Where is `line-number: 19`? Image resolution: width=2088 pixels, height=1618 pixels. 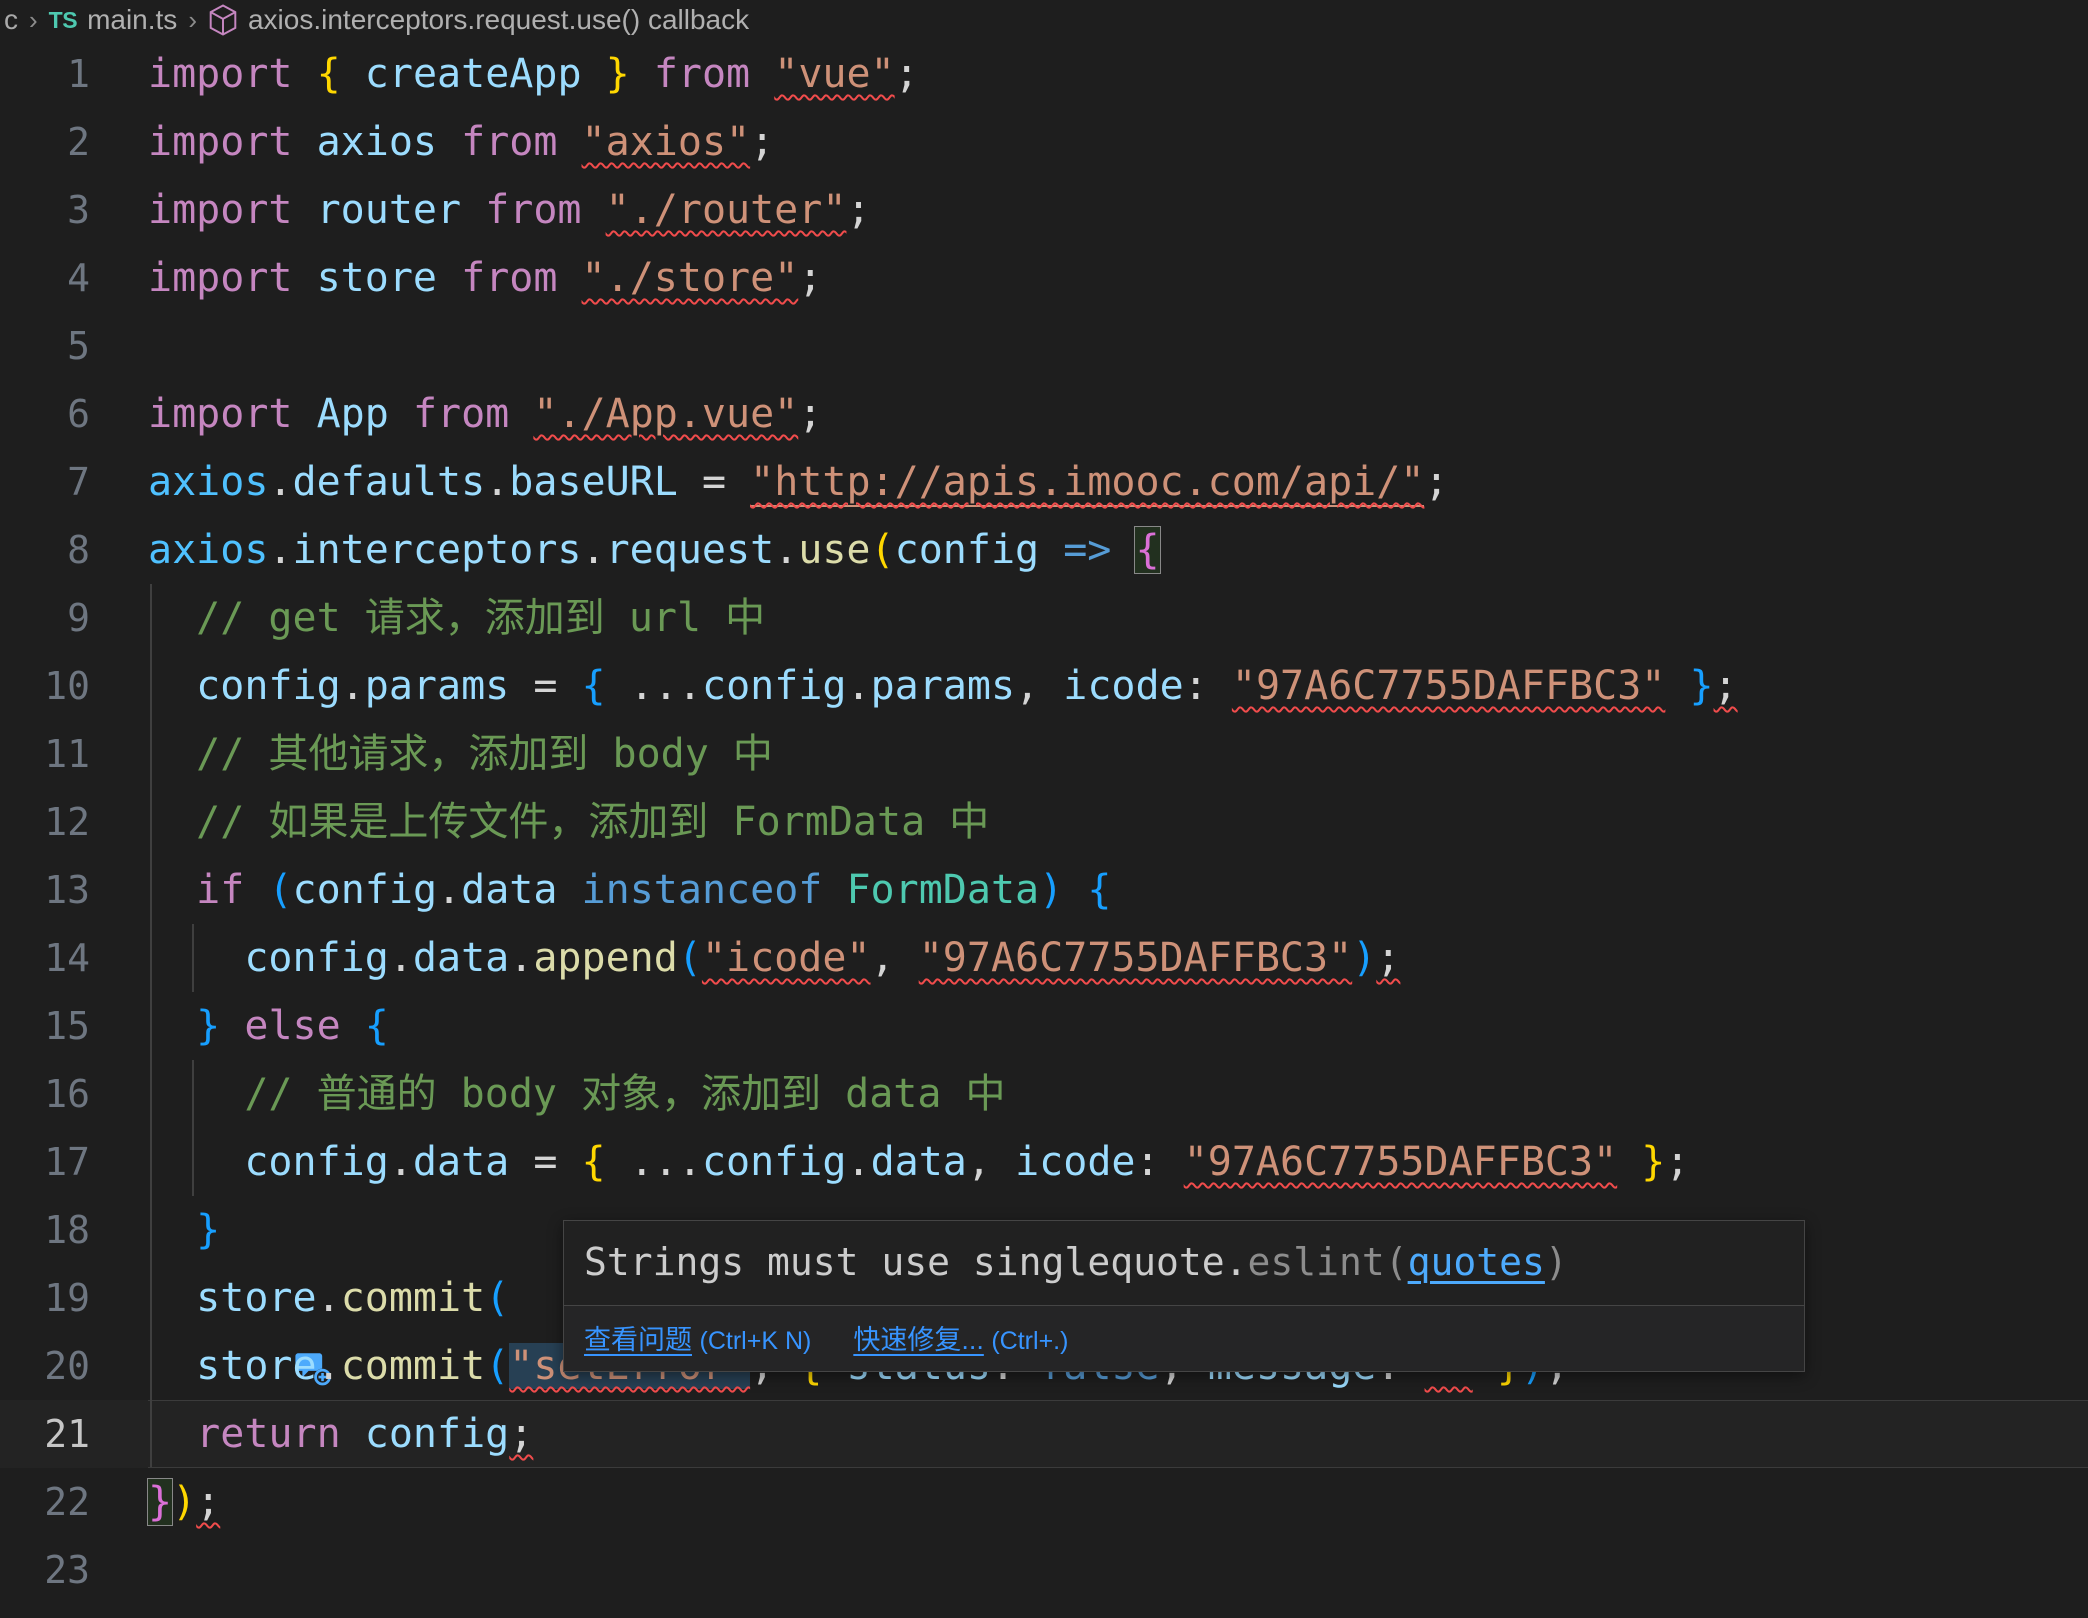
line-number: 19 is located at coordinates (67, 1298).